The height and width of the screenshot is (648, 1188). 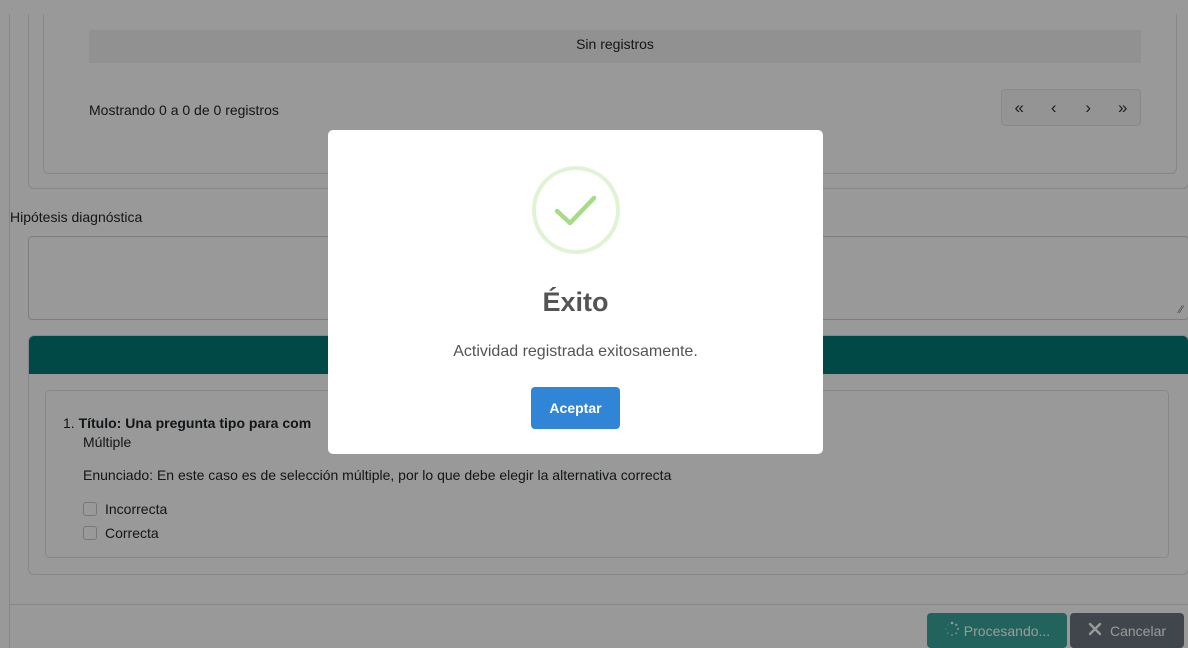 I want to click on dialog-message: Actividad registrada exitosamente., so click(x=575, y=351).